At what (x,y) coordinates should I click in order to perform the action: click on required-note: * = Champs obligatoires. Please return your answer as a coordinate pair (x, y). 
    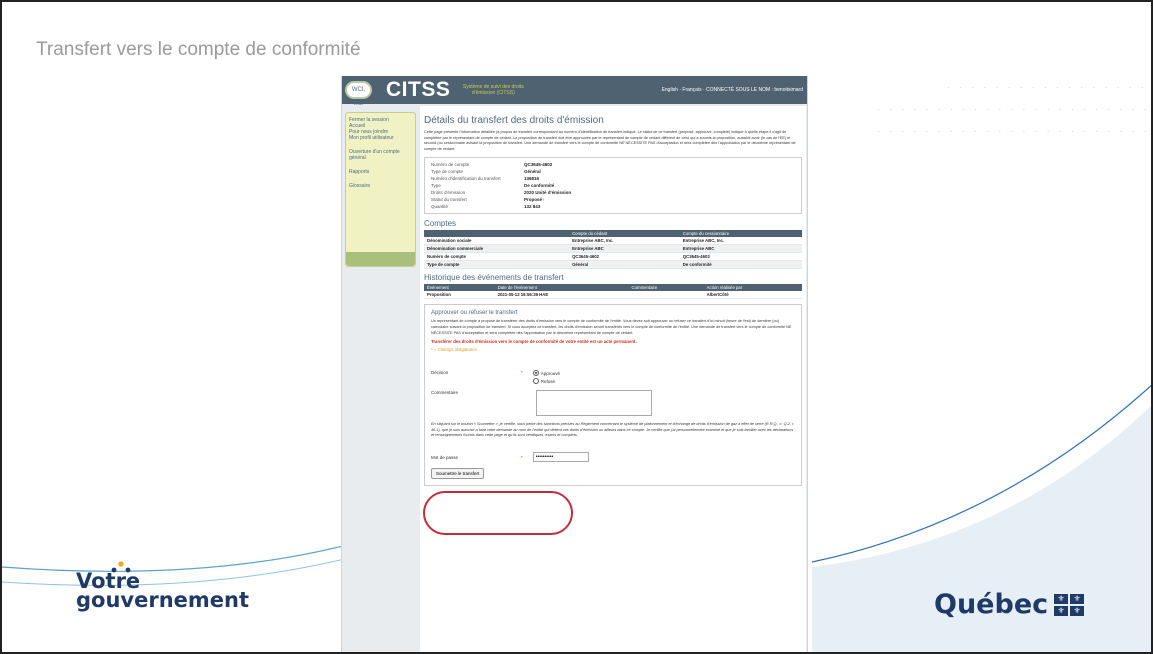
    Looking at the image, I should click on (454, 350).